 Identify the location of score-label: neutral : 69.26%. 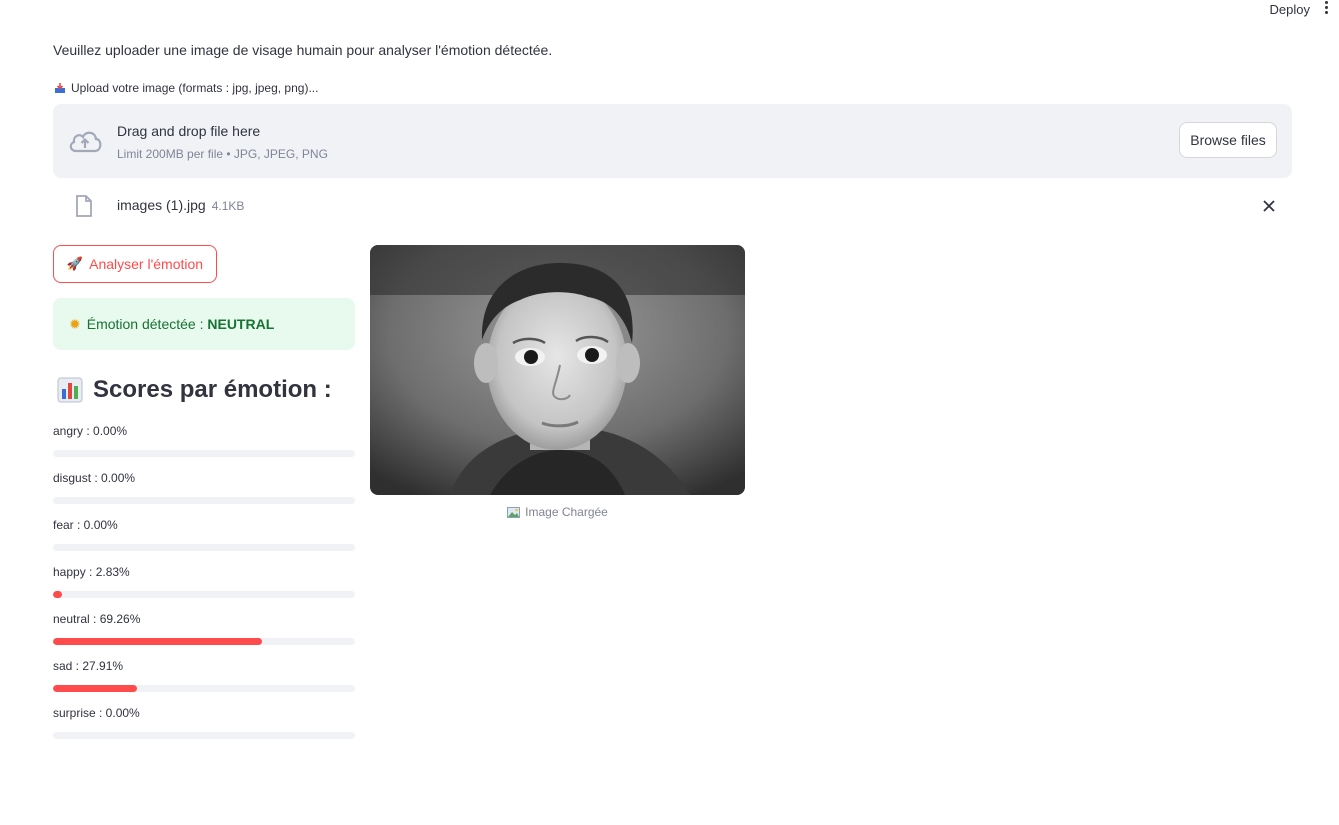
(97, 619).